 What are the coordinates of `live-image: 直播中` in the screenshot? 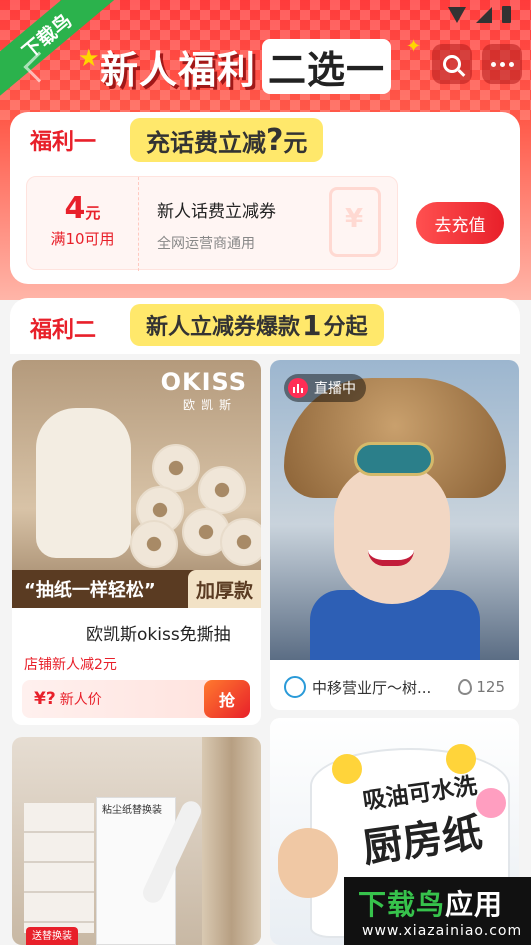 It's located at (394, 510).